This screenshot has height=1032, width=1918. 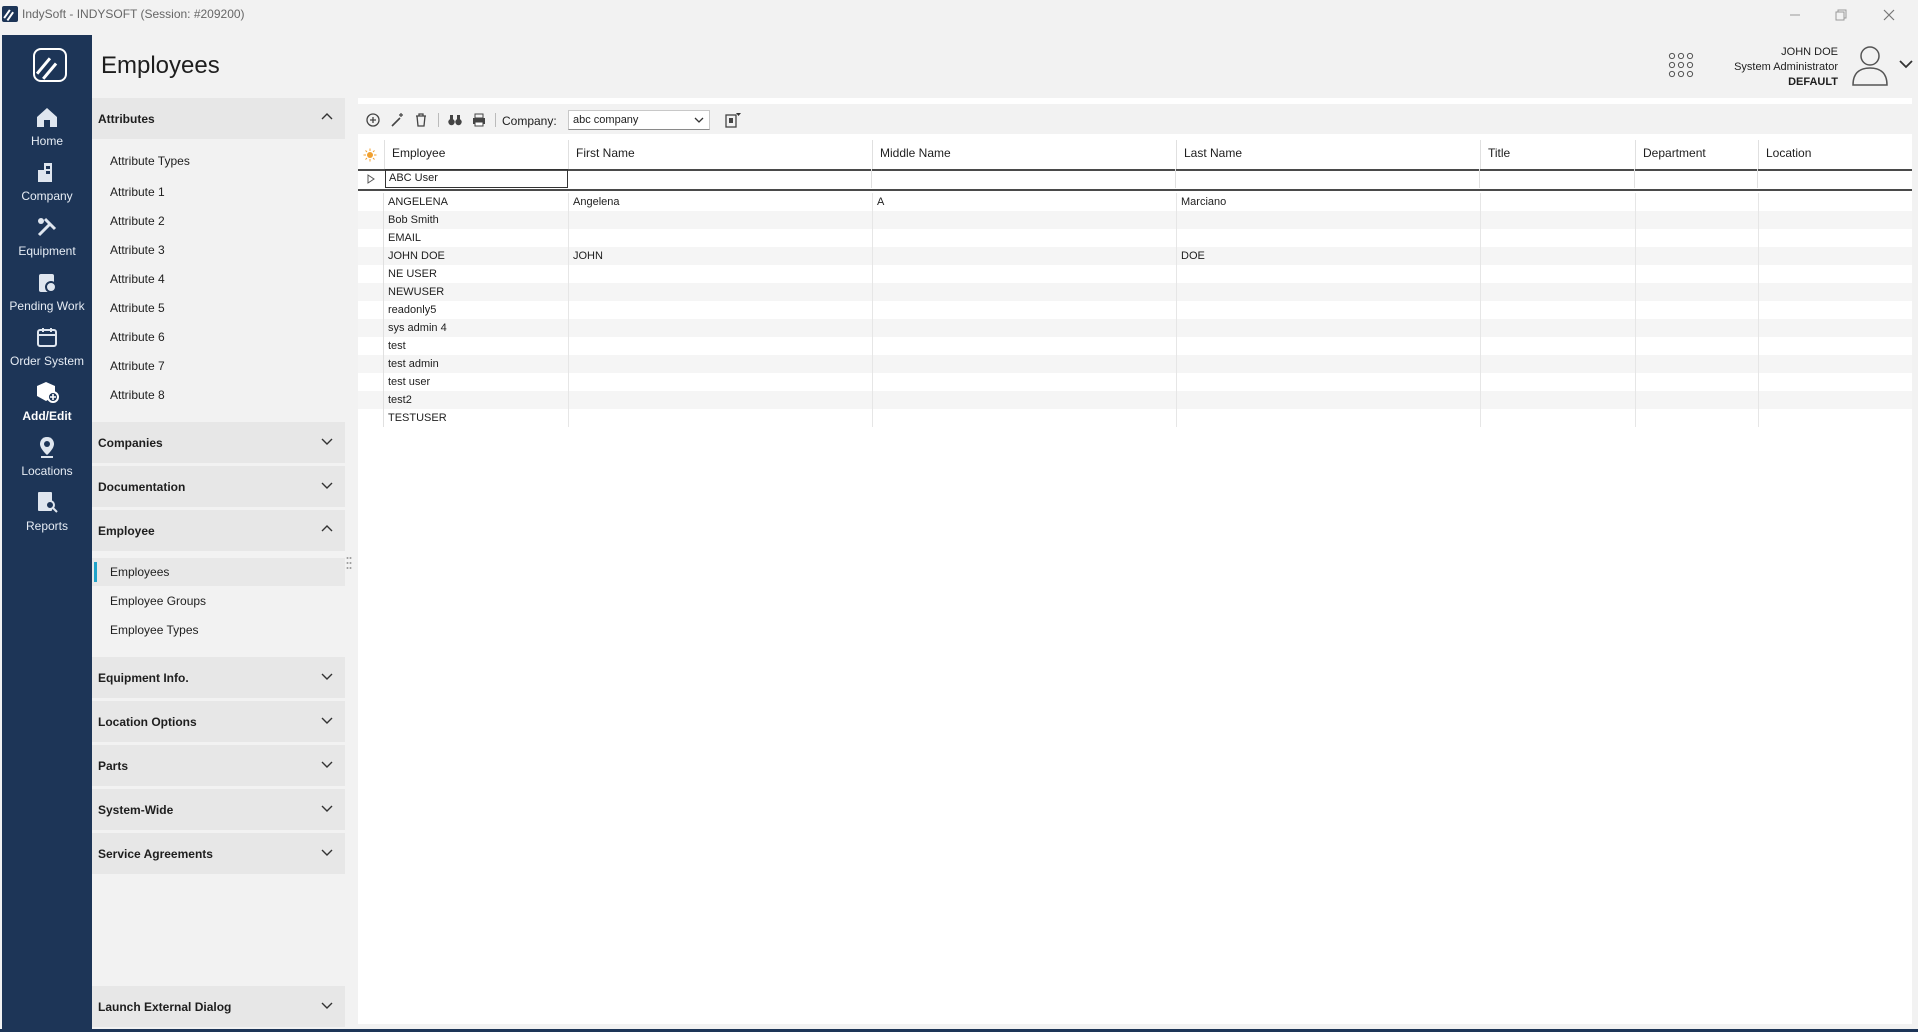 I want to click on column-header-last-name: Last Name, so click(x=1328, y=154).